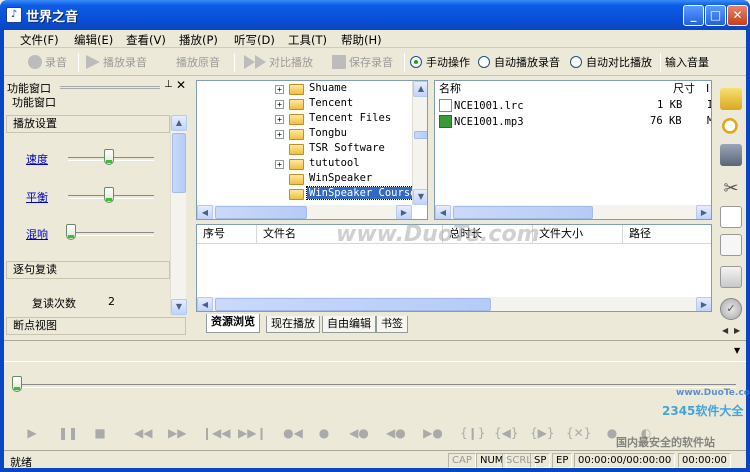 This screenshot has height=472, width=750. I want to click on balance-label: 平衡, so click(37, 197).